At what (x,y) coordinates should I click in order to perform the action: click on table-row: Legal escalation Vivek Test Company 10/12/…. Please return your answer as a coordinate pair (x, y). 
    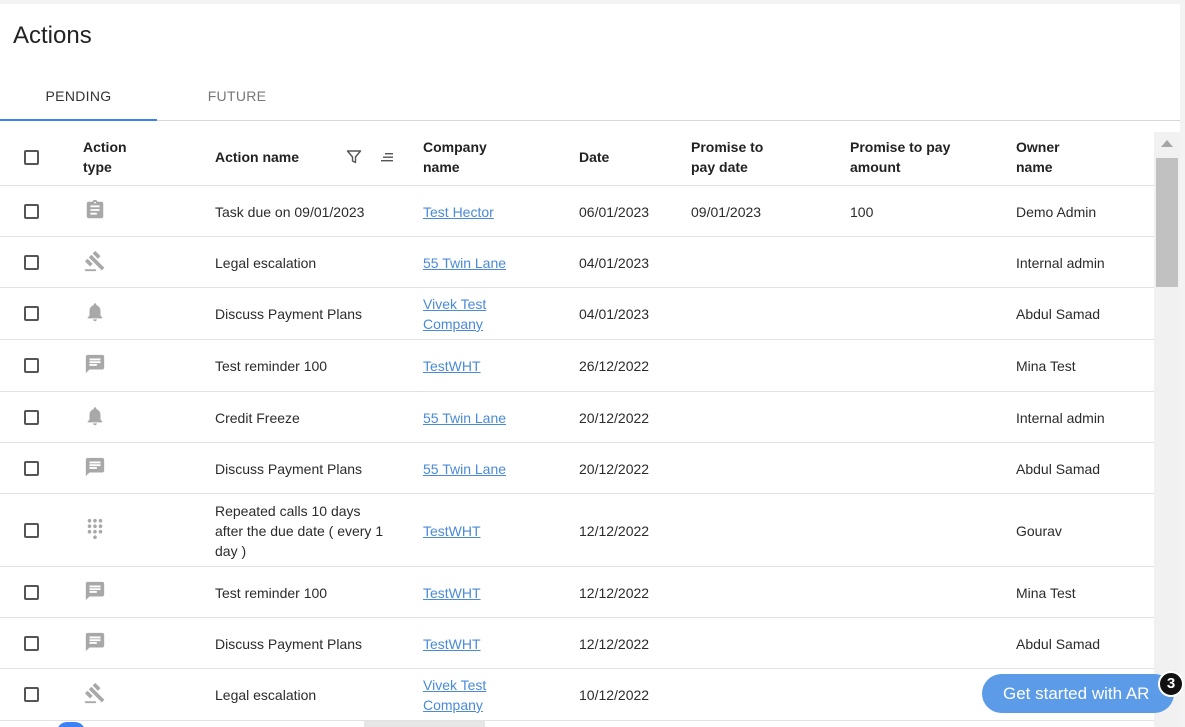
    Looking at the image, I should click on (577, 695).